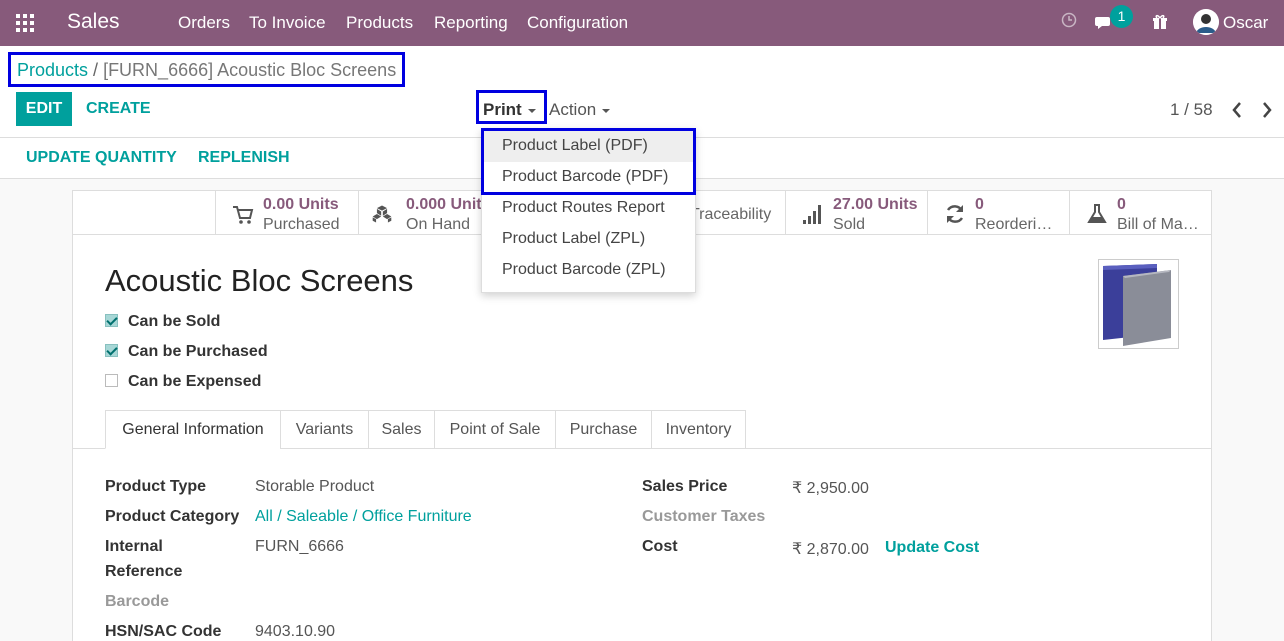 This screenshot has height=641, width=1284. I want to click on menu-reporting: Reporting, so click(471, 23).